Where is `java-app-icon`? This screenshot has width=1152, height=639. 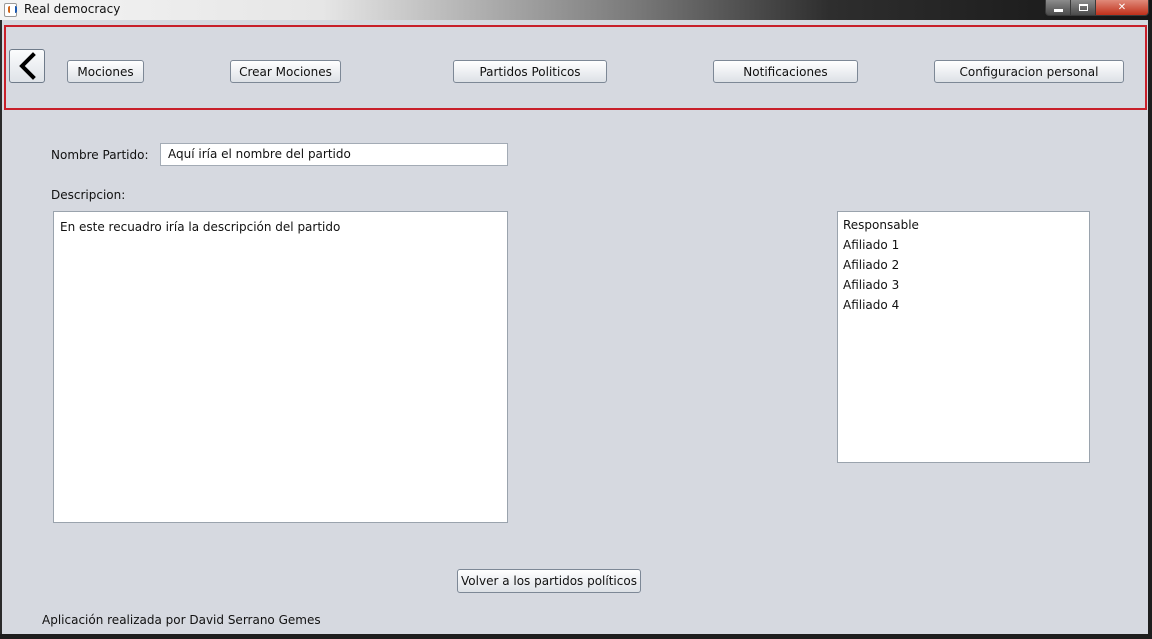 java-app-icon is located at coordinates (10, 10).